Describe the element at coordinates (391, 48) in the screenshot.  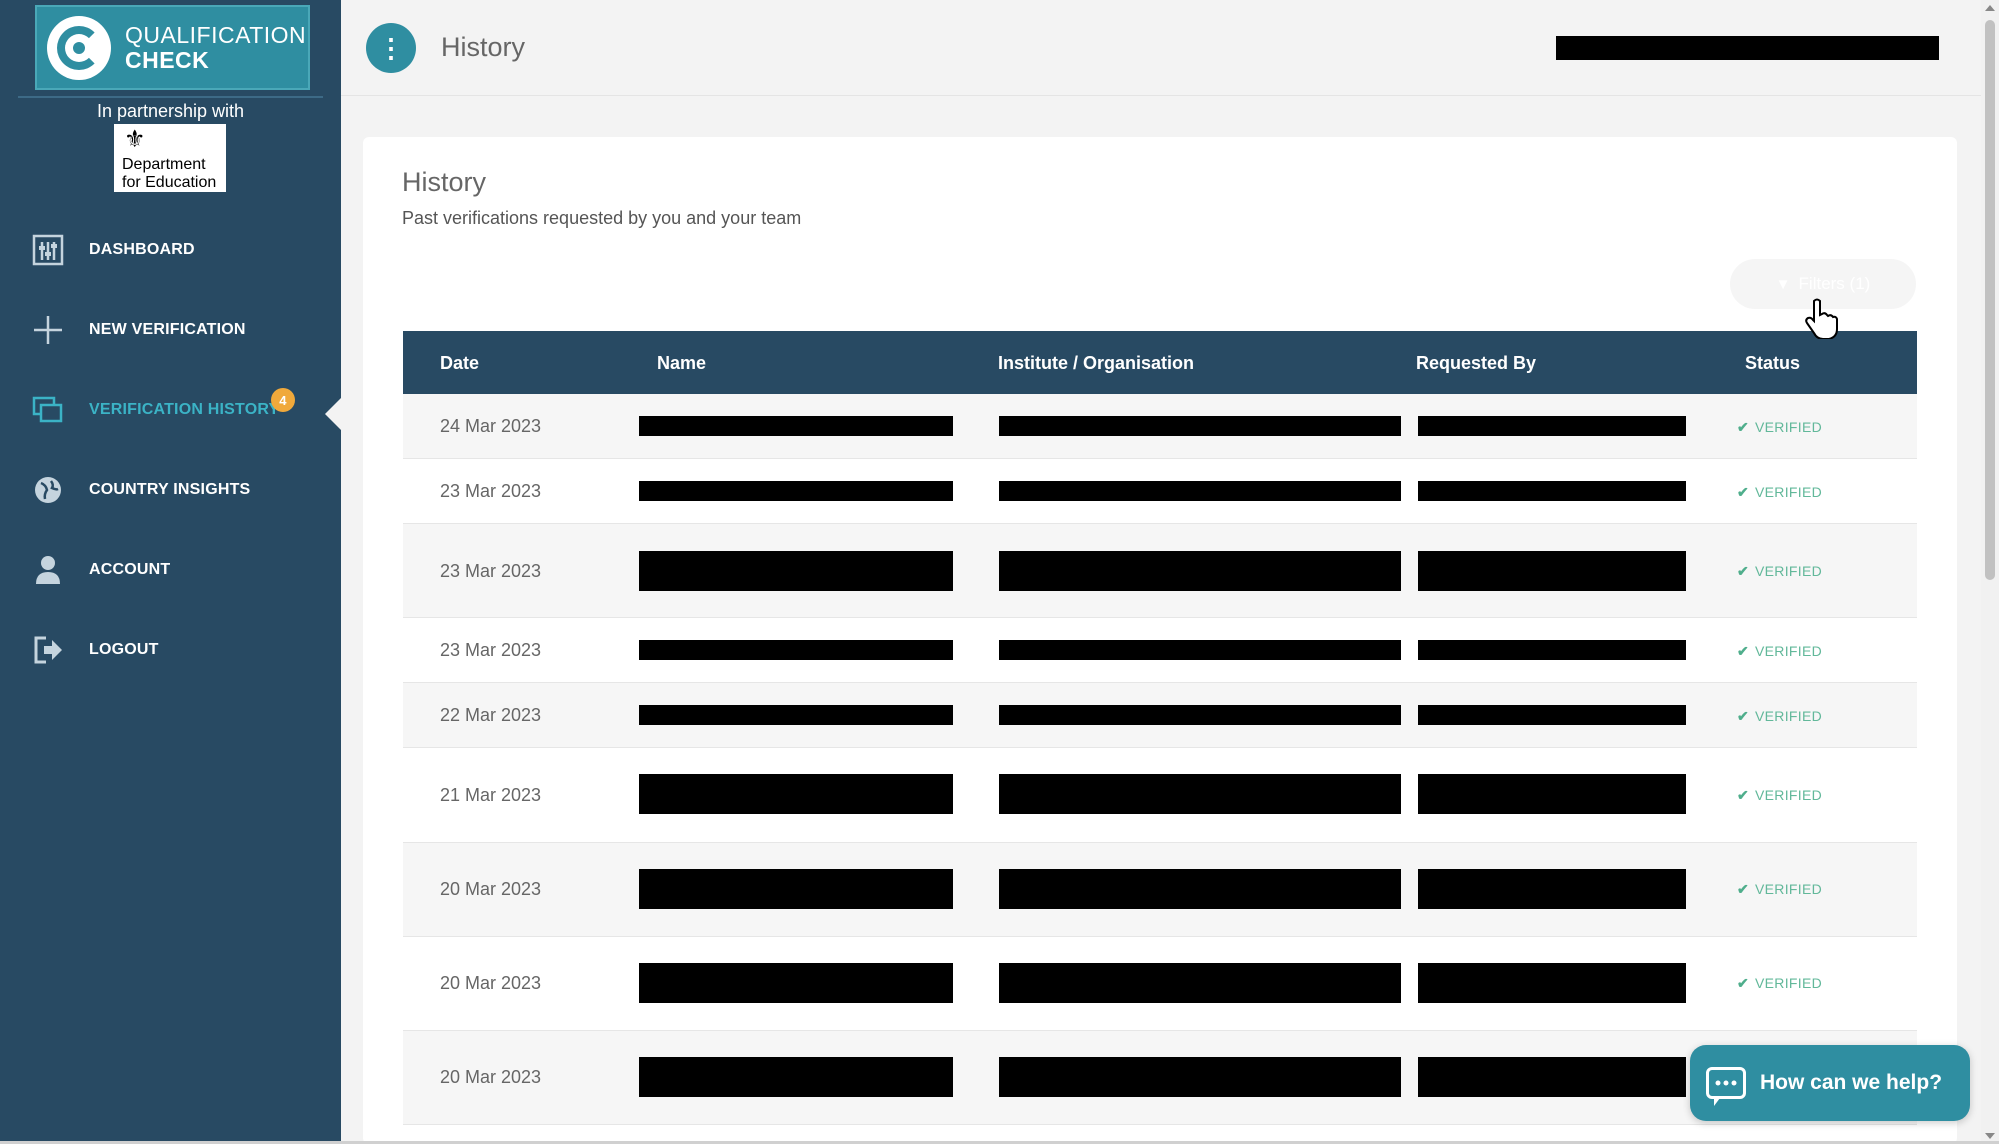
I see `kebab-menu-icon: ⋮` at that location.